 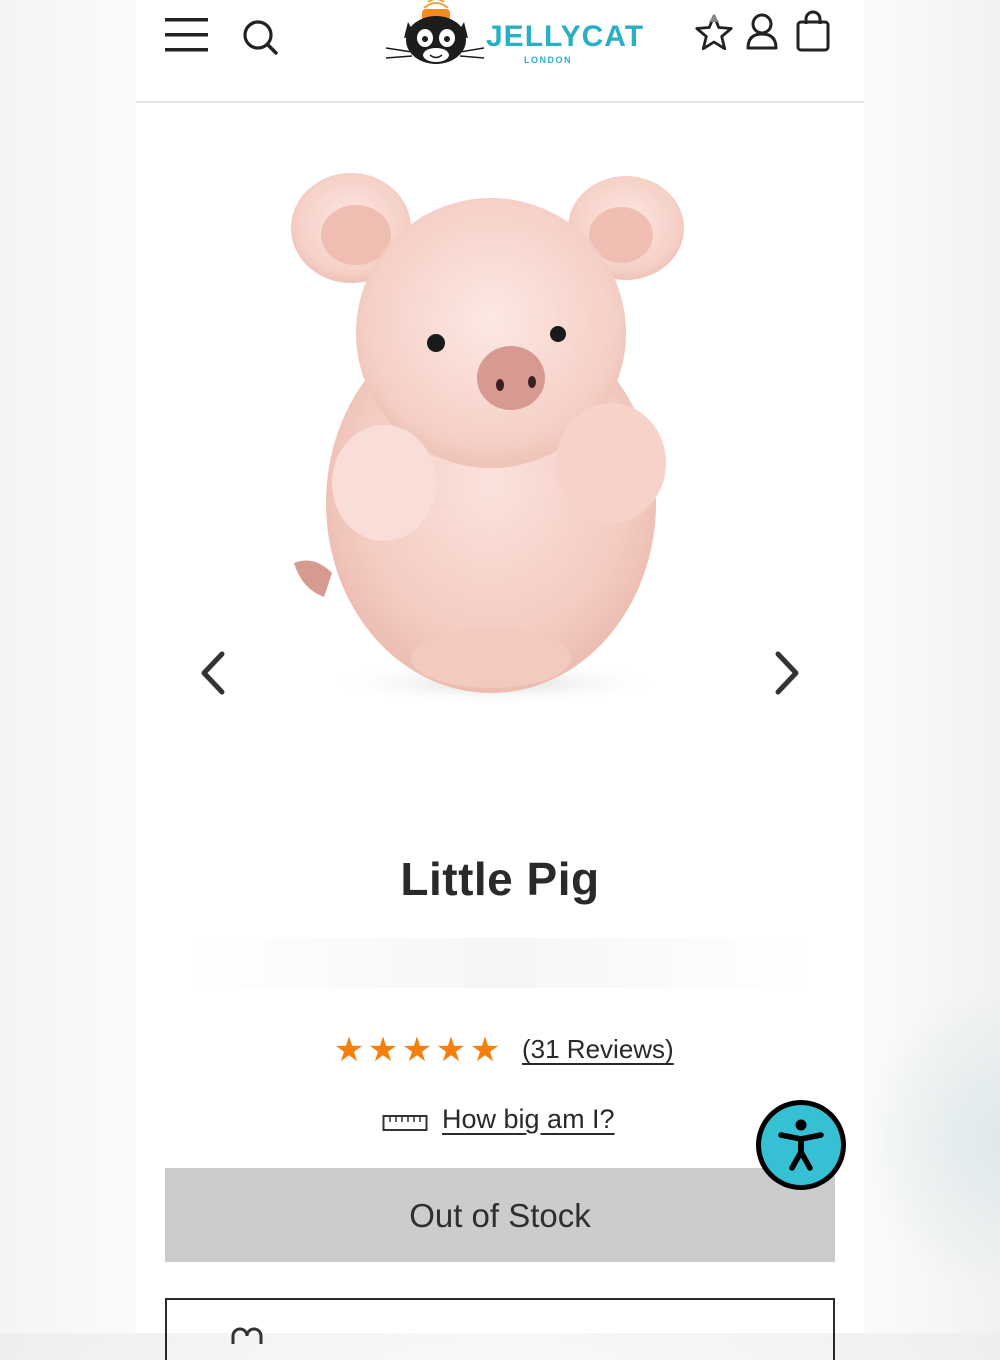 I want to click on product-rating: ★ ★ ★ ★ ★ (31 Reviews), so click(x=500, y=1050).